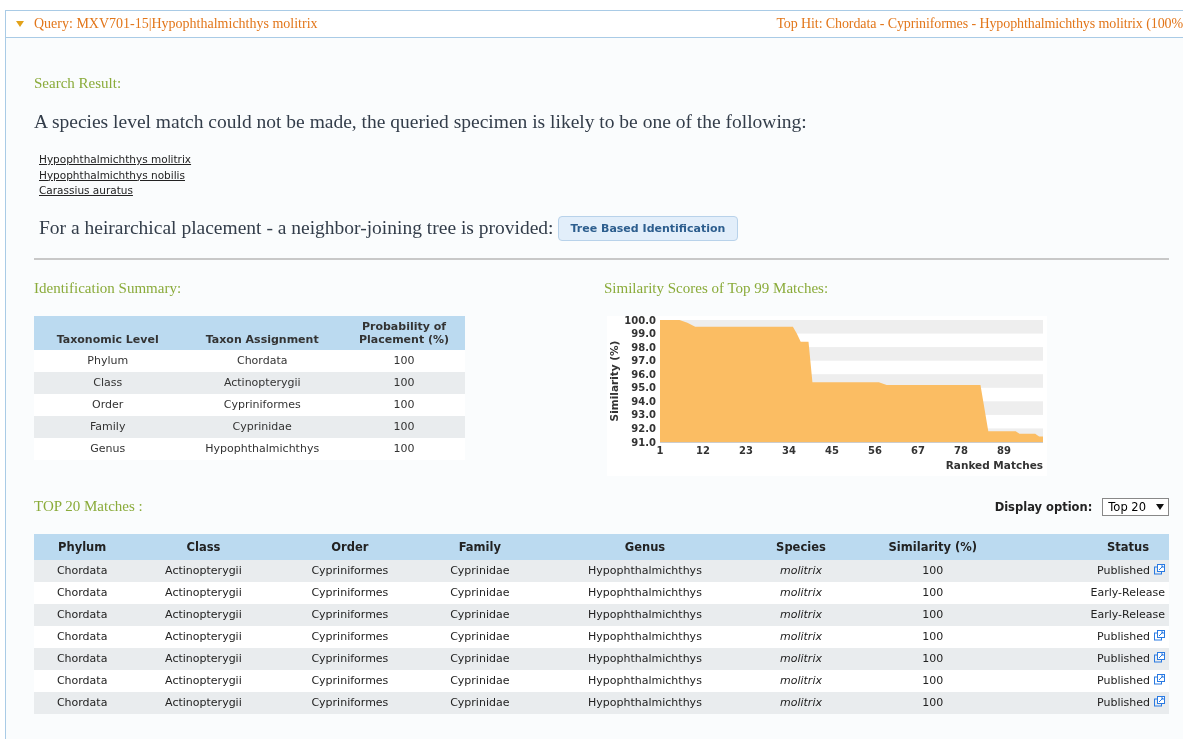  I want to click on query-title: Query: MXV701-15|Hypophthalmichthys molitrix, so click(176, 24).